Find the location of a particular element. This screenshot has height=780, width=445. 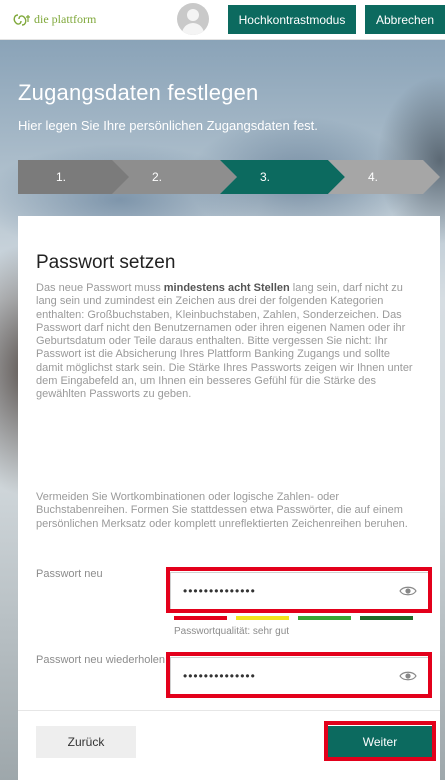

high-contrast-button: Hochkontrastmodus is located at coordinates (292, 19).